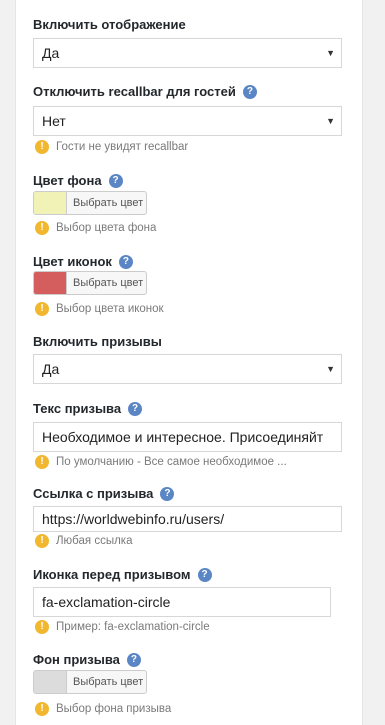 This screenshot has height=725, width=385. I want to click on call-text-label: Текс призыва ?, so click(88, 408).